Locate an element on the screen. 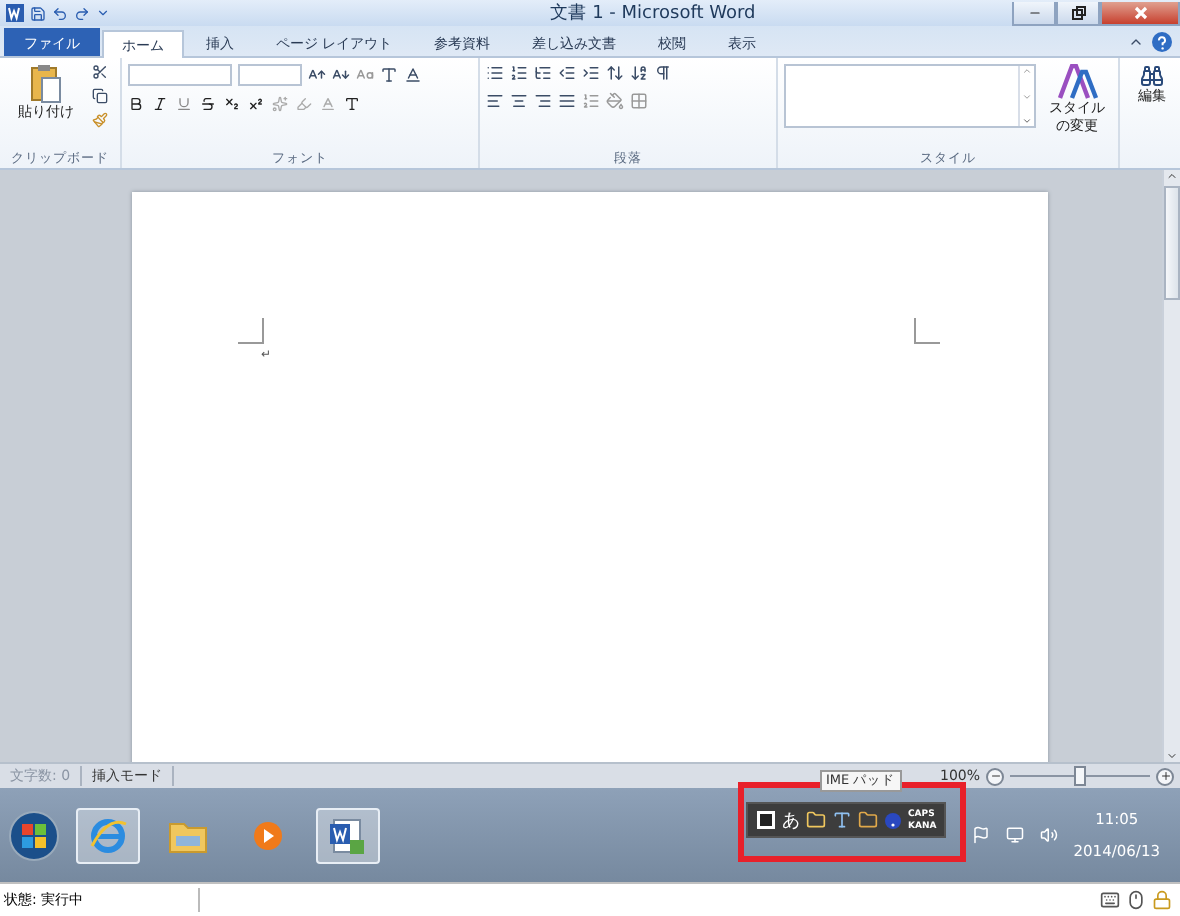  lock-icon is located at coordinates (1162, 900).